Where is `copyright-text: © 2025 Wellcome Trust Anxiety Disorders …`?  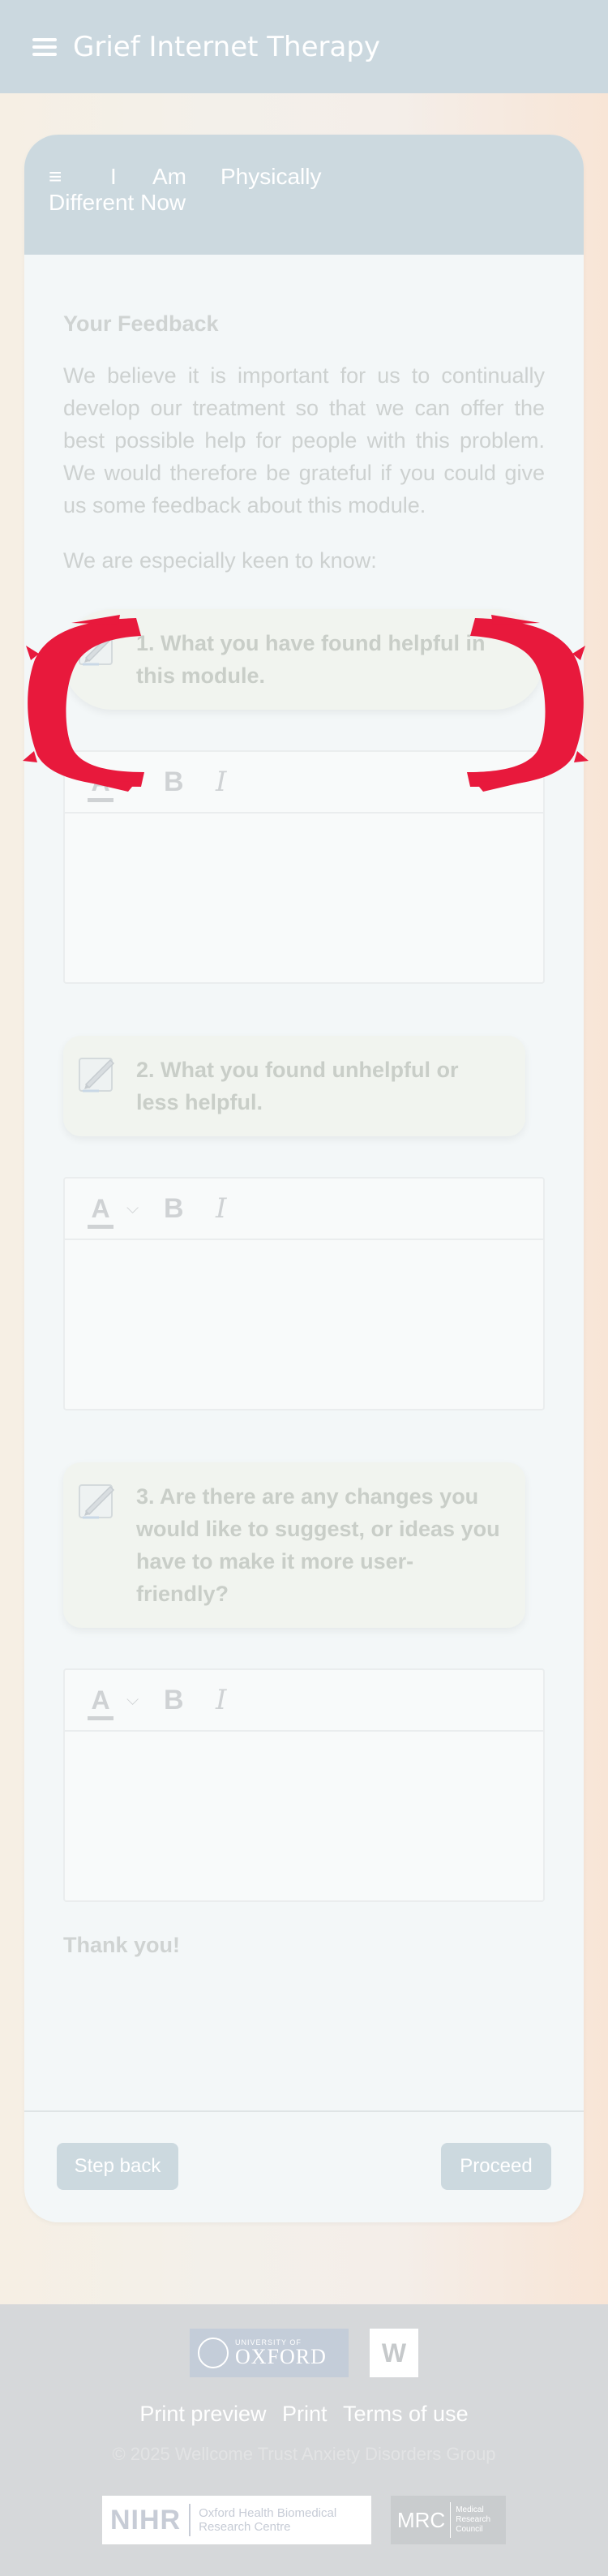 copyright-text: © 2025 Wellcome Trust Anxiety Disorders … is located at coordinates (304, 2454).